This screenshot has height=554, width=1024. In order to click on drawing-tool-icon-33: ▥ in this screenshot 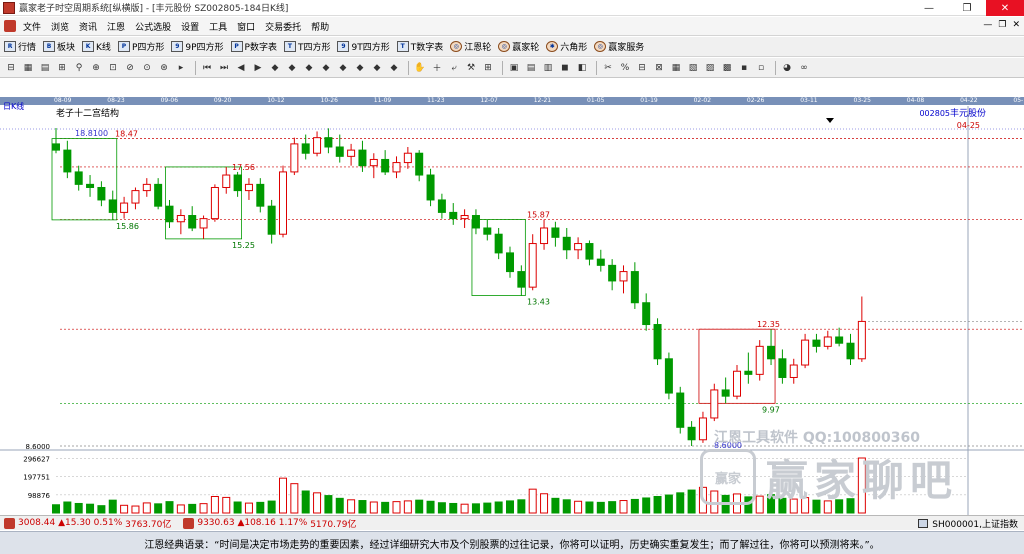, I will do `click(548, 68)`.